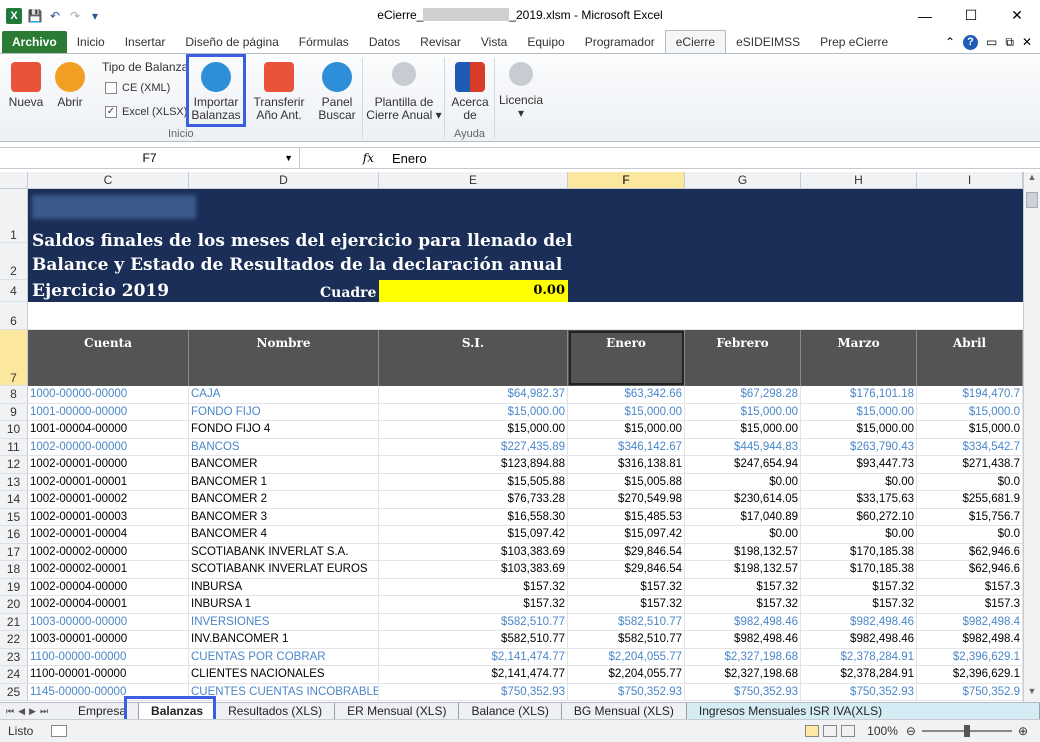 The width and height of the screenshot is (1040, 742). I want to click on cell-enero: $316,138.81, so click(626, 465).